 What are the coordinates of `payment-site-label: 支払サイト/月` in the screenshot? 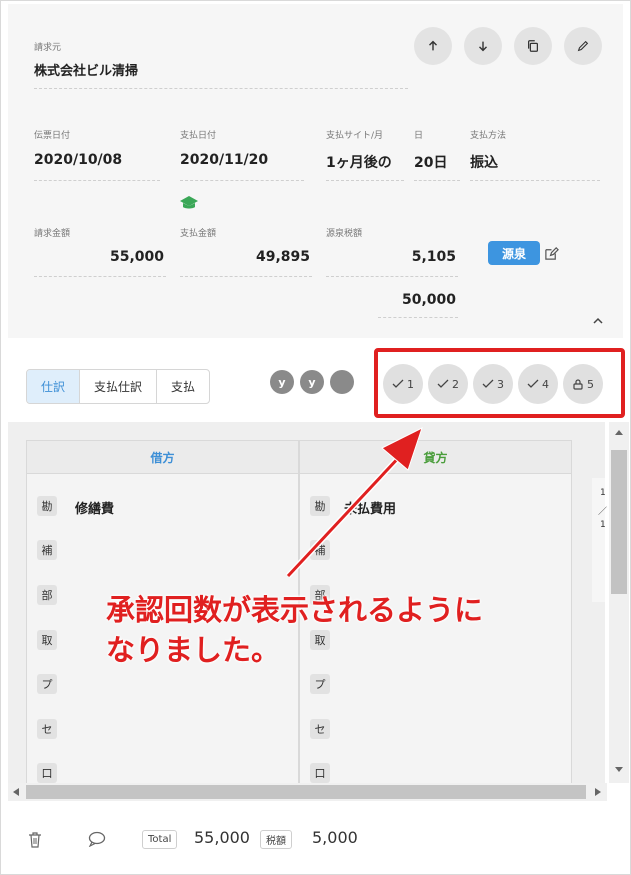 It's located at (355, 136).